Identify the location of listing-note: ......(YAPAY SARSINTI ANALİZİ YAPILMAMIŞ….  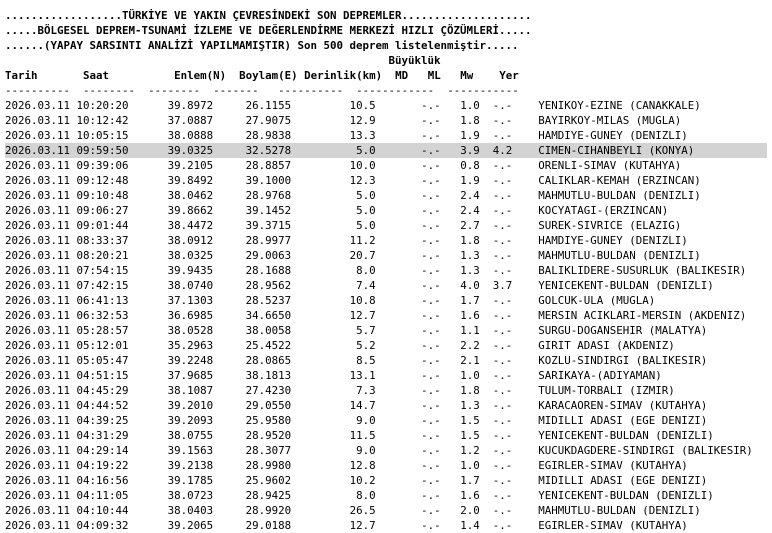
(262, 45).